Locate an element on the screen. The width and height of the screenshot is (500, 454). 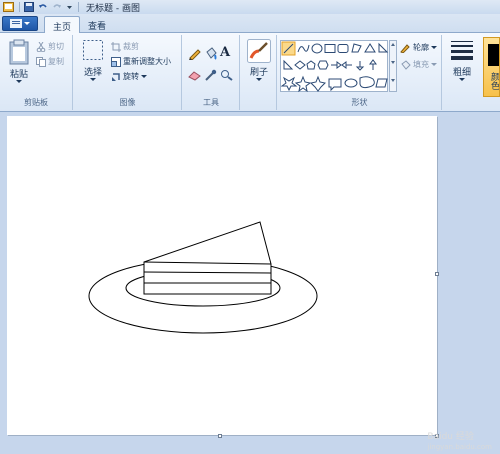
copy-icon is located at coordinates (41, 61).